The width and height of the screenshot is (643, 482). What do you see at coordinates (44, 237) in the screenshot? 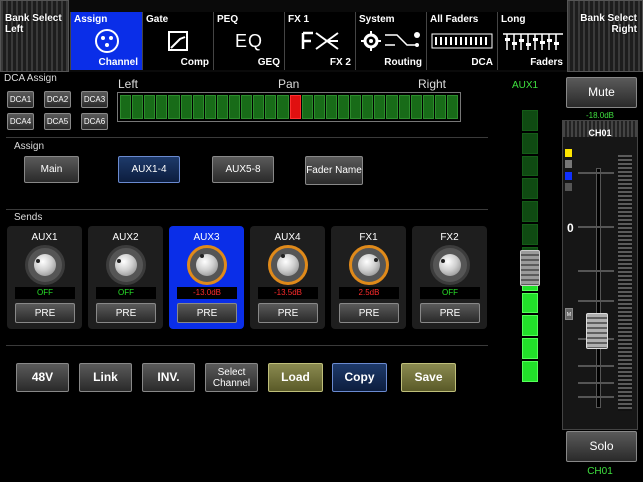
I see `send-name: AUX1` at bounding box center [44, 237].